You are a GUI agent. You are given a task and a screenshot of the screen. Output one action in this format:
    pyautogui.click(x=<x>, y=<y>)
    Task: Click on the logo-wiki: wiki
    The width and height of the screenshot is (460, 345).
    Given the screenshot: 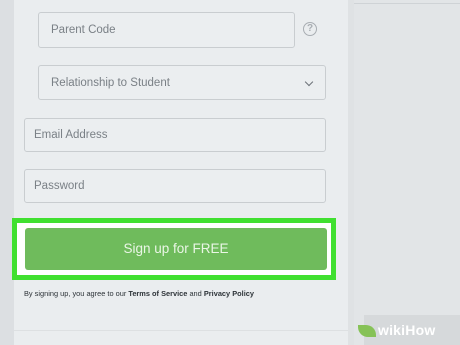 What is the action you would take?
    pyautogui.click(x=392, y=330)
    